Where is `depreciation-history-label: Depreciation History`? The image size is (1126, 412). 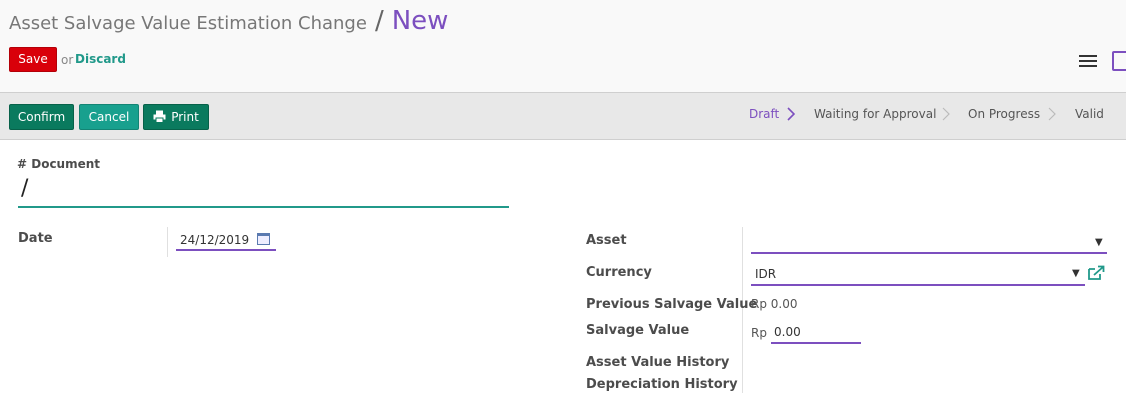
depreciation-history-label: Depreciation History is located at coordinates (662, 384).